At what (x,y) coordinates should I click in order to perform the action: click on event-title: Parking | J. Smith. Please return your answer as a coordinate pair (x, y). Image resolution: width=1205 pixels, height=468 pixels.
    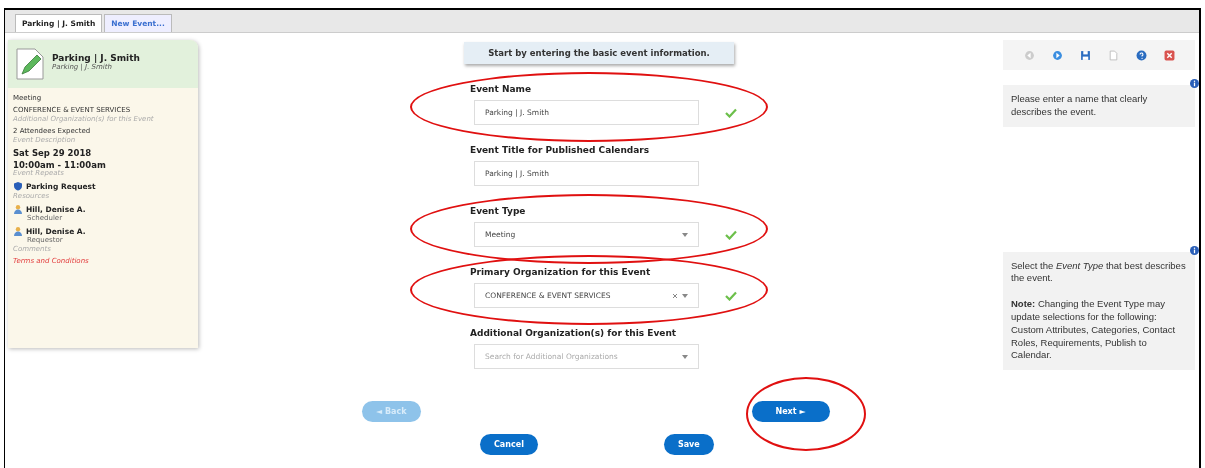
    Looking at the image, I should click on (96, 58).